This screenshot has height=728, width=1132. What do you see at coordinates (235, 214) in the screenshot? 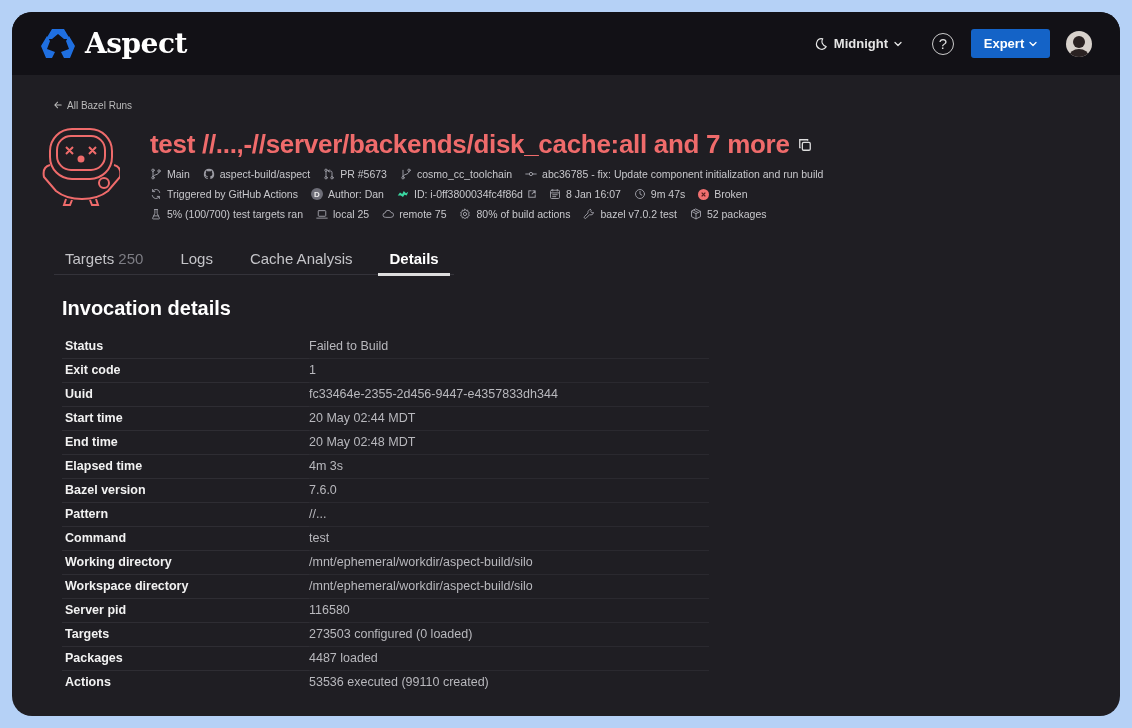
I see `meta-text: 5% (100/700) test targets ran` at bounding box center [235, 214].